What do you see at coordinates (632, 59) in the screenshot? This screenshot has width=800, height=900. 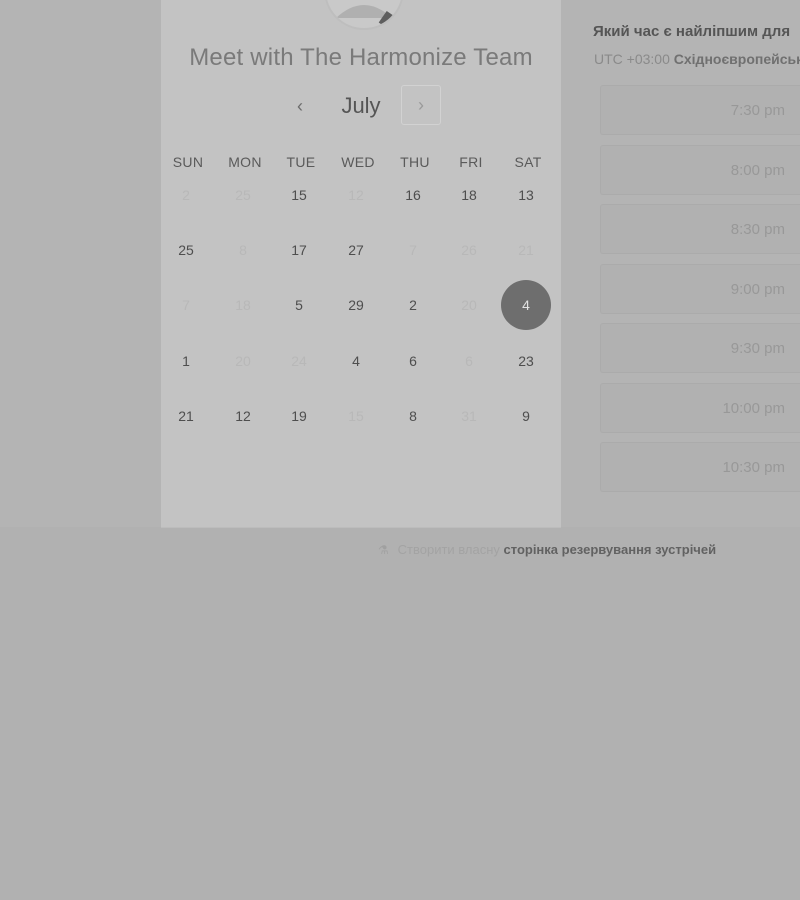 I see `timezone-offset: UTC +03:00` at bounding box center [632, 59].